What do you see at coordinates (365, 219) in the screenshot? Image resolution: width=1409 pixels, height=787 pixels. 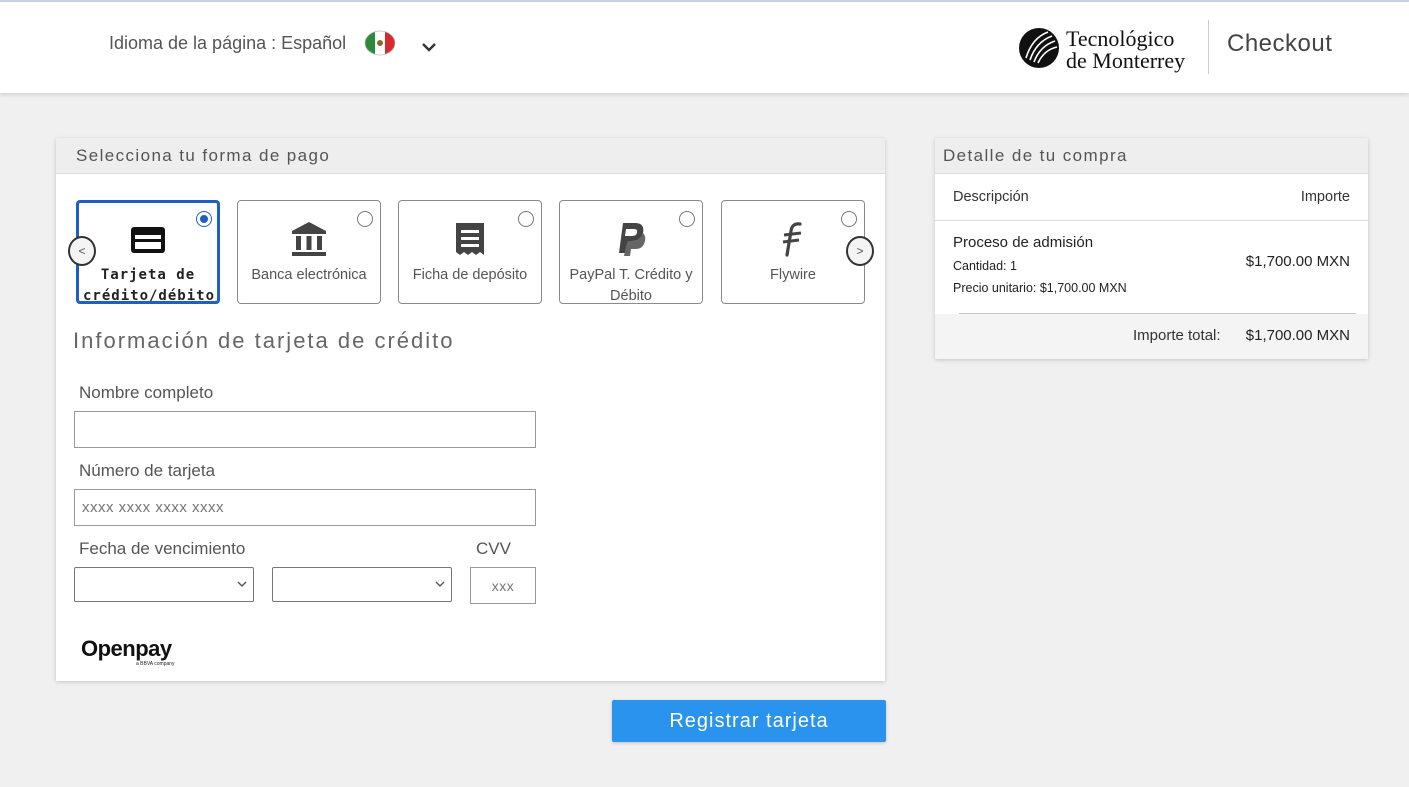 I see `method-radio-bank` at bounding box center [365, 219].